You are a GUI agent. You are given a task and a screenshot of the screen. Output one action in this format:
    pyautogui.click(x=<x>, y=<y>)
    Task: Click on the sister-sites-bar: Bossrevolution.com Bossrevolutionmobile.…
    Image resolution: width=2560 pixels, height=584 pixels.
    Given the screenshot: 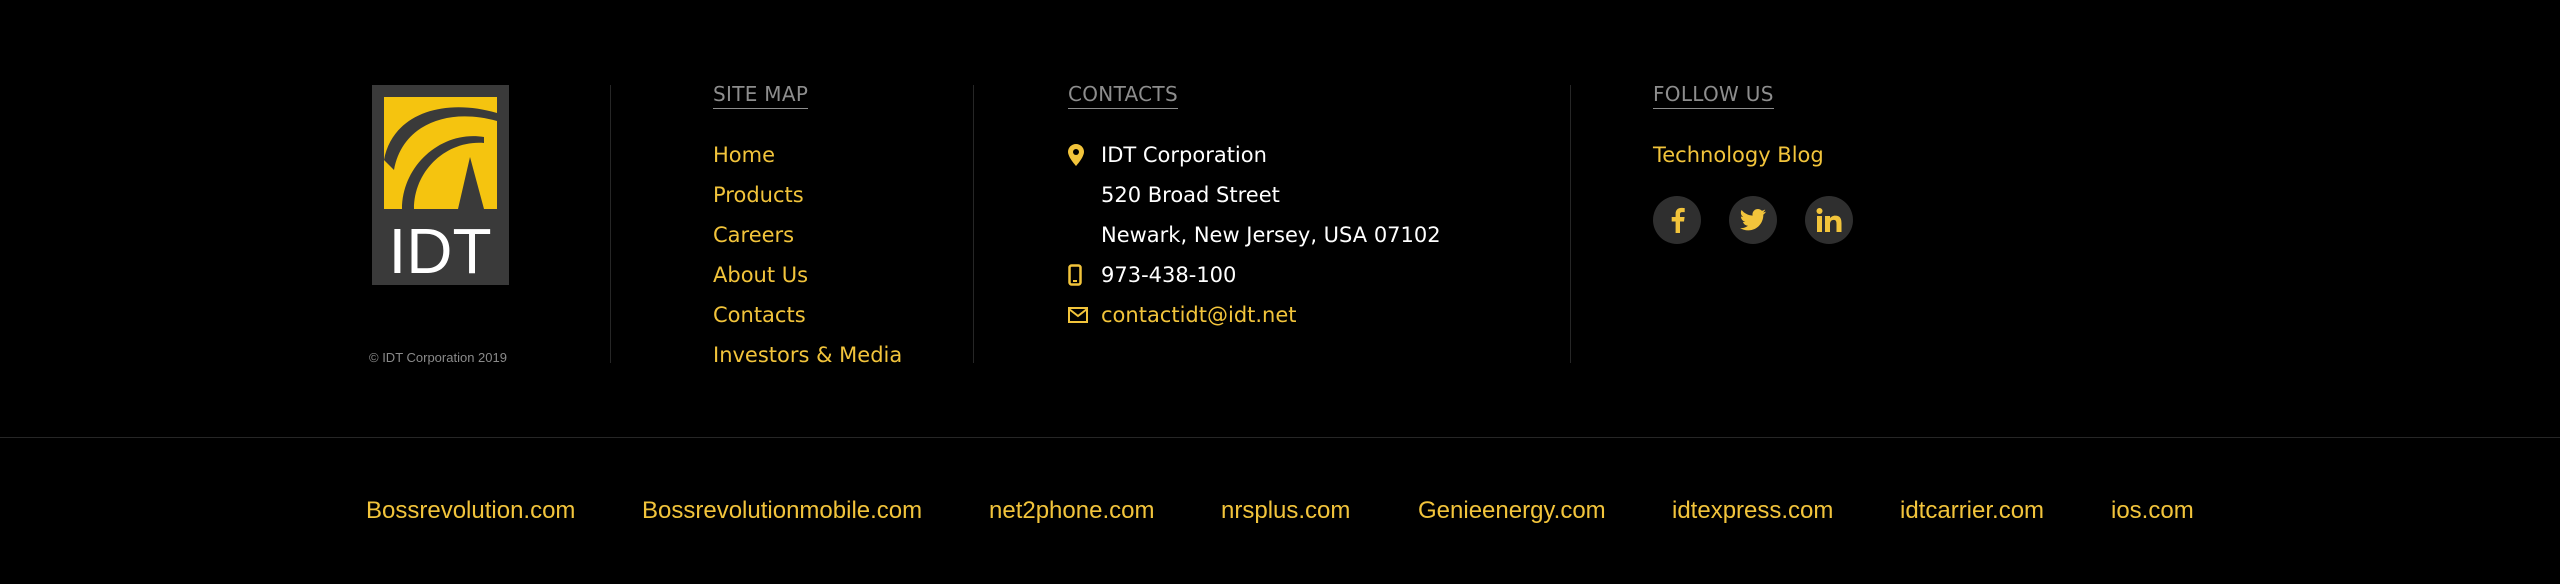 What is the action you would take?
    pyautogui.click(x=1280, y=513)
    